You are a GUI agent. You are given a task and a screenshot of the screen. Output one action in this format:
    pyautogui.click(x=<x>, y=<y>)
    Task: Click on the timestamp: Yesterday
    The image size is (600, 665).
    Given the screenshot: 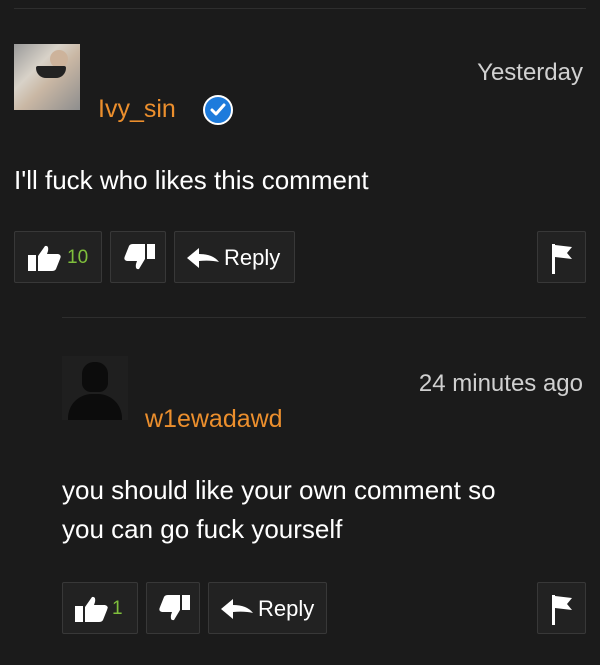 What is the action you would take?
    pyautogui.click(x=530, y=72)
    